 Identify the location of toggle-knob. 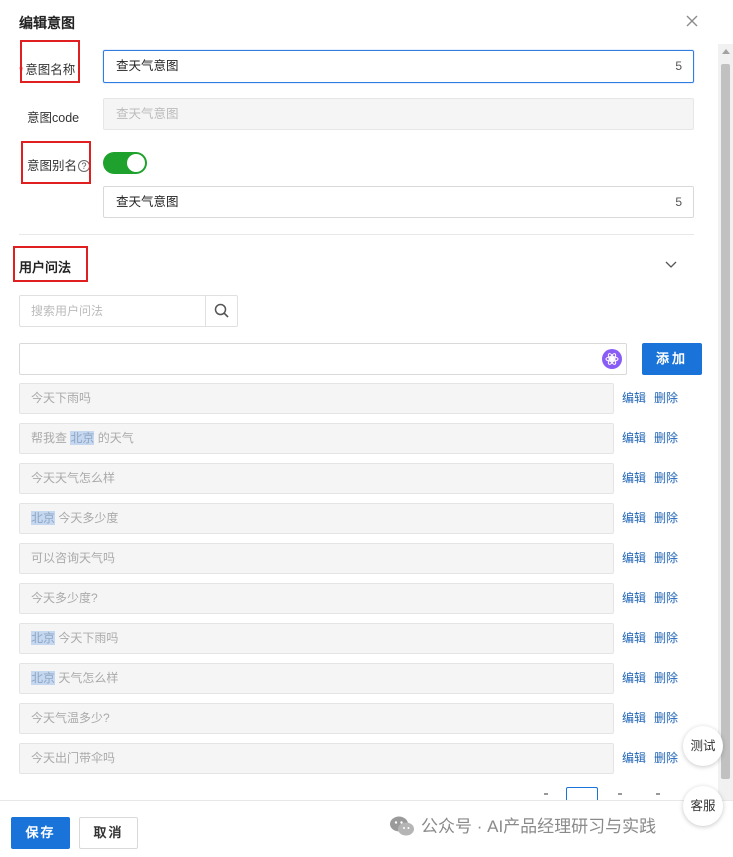
(136, 163).